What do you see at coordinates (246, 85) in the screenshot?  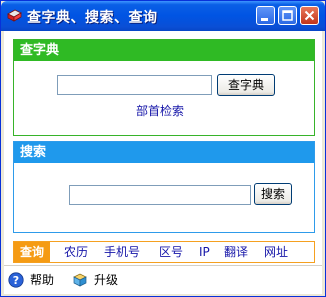 I see `lookup-dictionary-button: 查字典` at bounding box center [246, 85].